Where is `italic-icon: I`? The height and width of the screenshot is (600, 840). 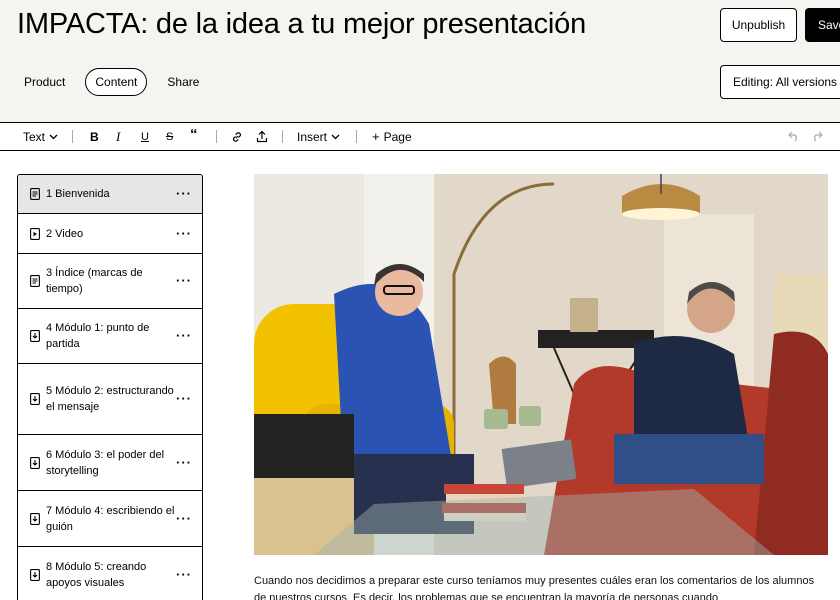 italic-icon: I is located at coordinates (118, 137).